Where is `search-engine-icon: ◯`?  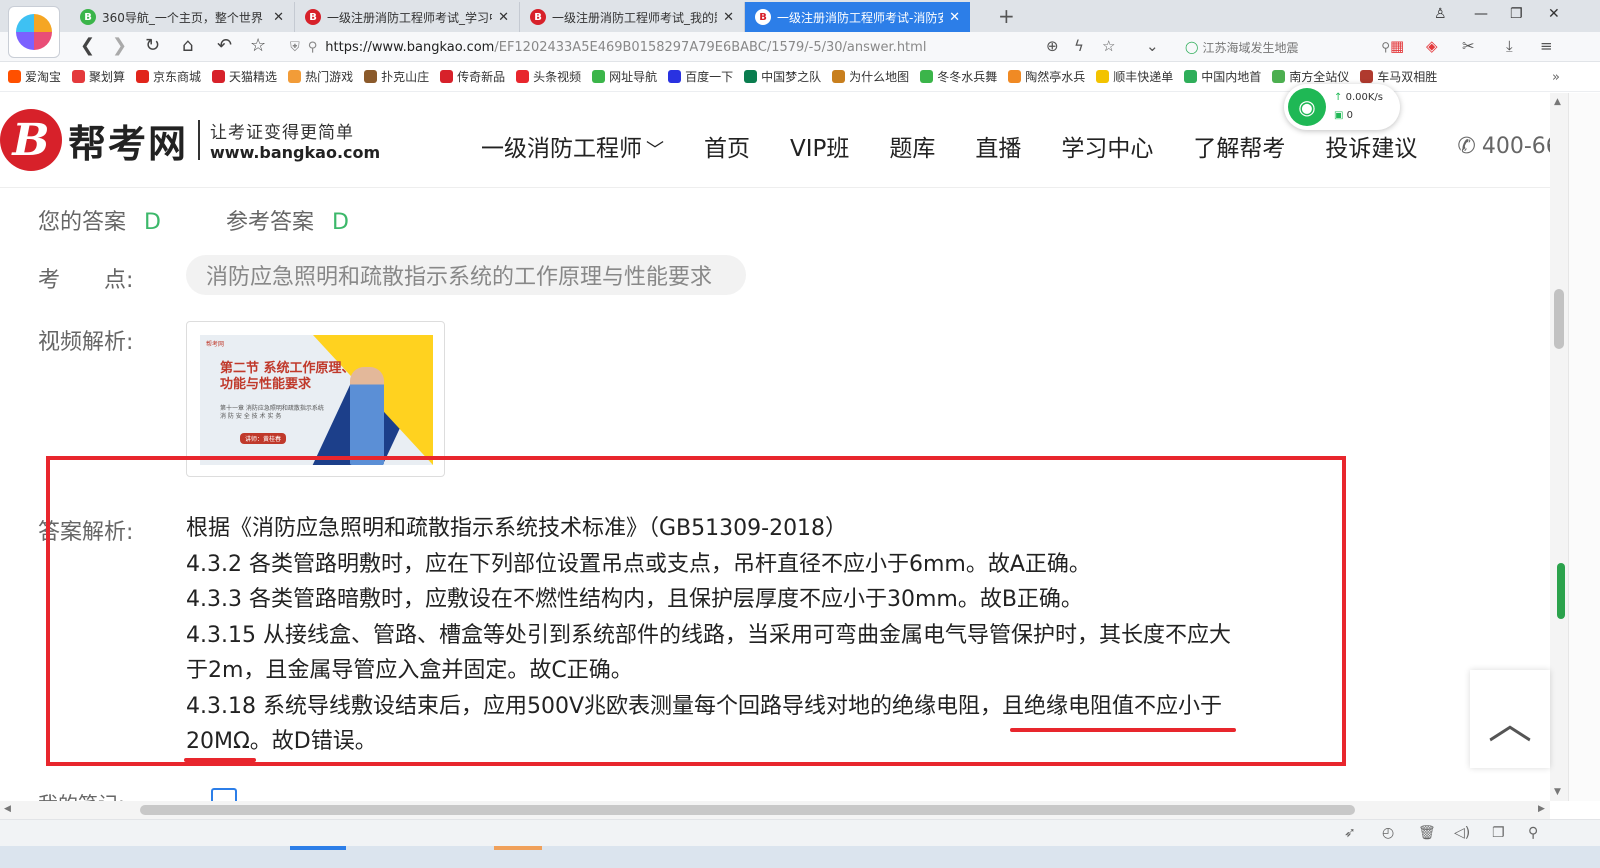
search-engine-icon: ◯ is located at coordinates (1192, 47).